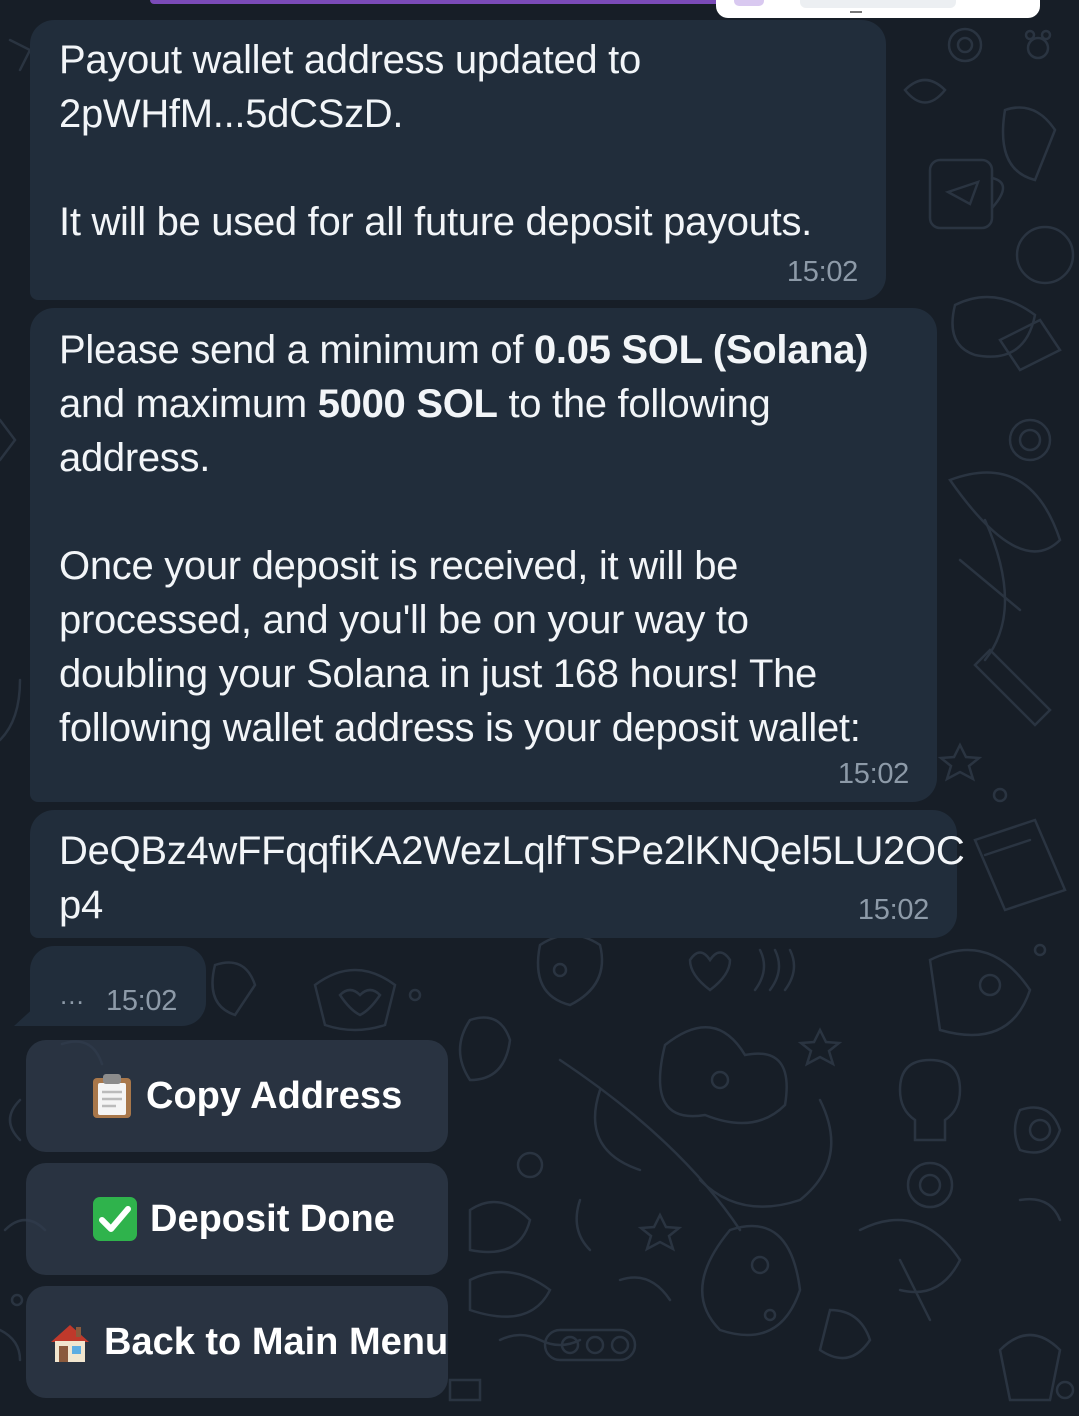 Image resolution: width=1079 pixels, height=1416 pixels. Describe the element at coordinates (878, 9) in the screenshot. I see `pinned-panel` at that location.